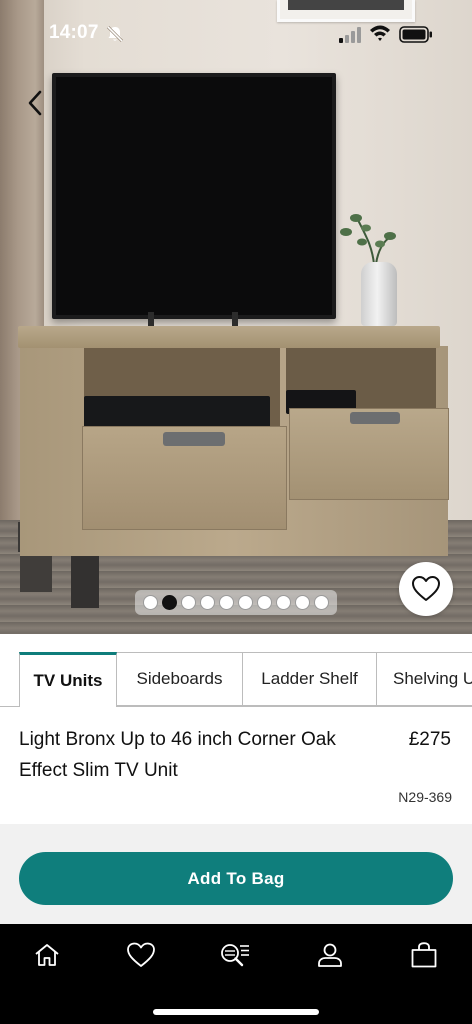  I want to click on heart-outline-icon, so click(426, 588).